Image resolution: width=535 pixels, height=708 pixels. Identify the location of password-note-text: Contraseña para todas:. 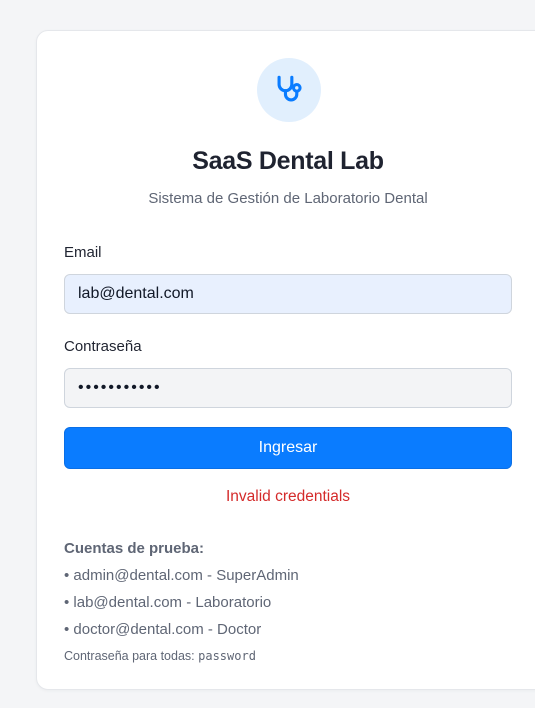
(131, 656).